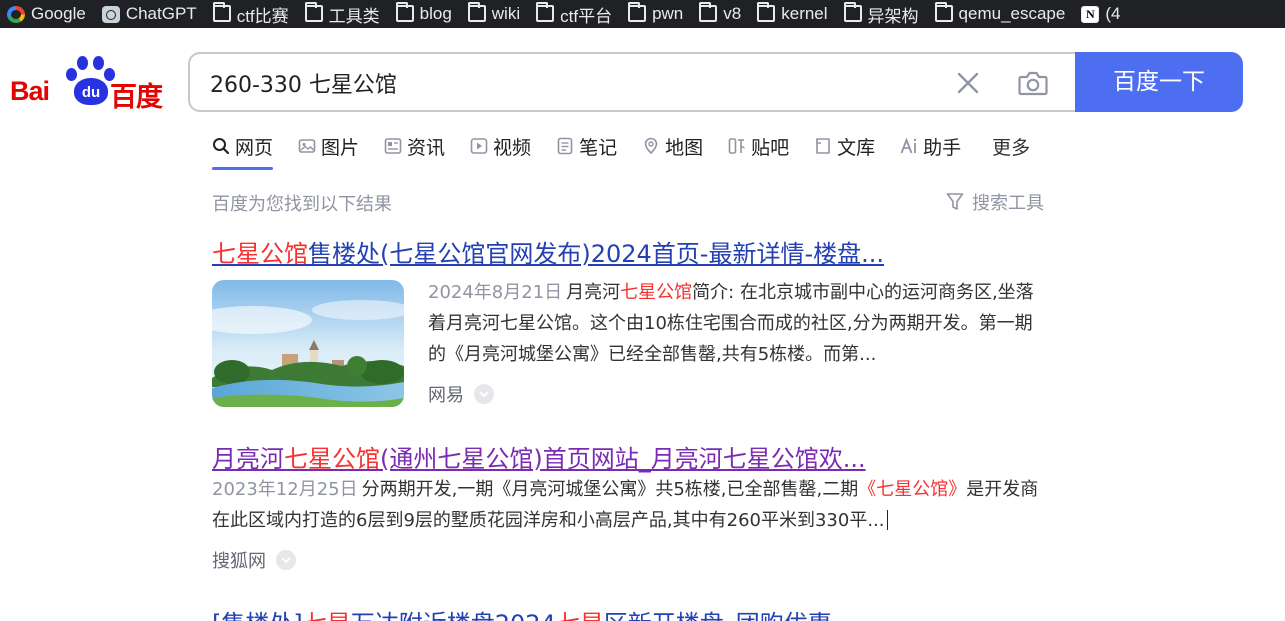  Describe the element at coordinates (110, 14) in the screenshot. I see `chatgpt-icon` at that location.